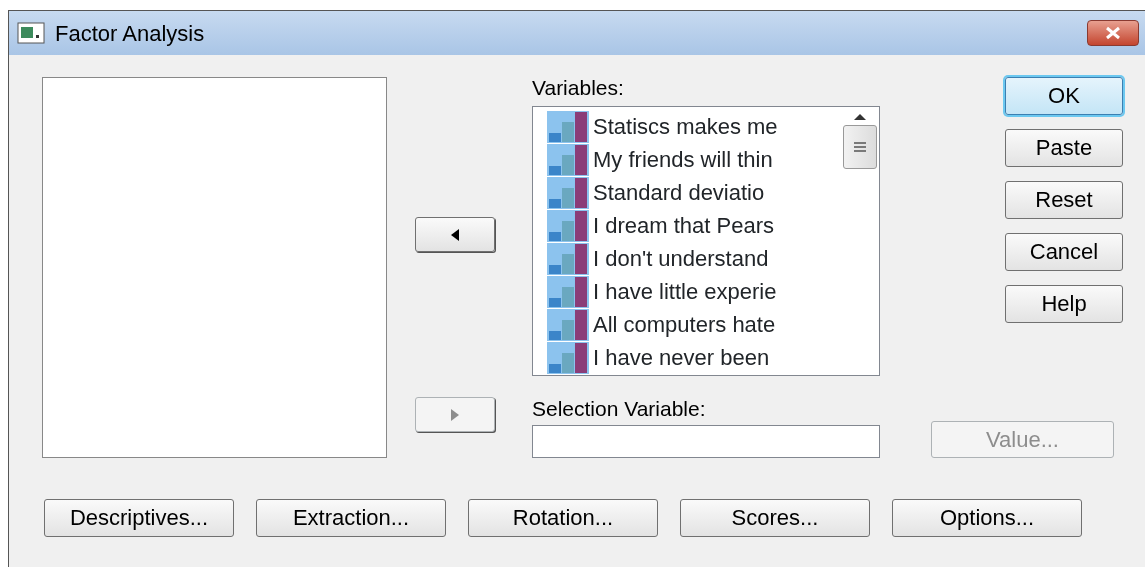  I want to click on variable-name: All computers hate, so click(684, 324).